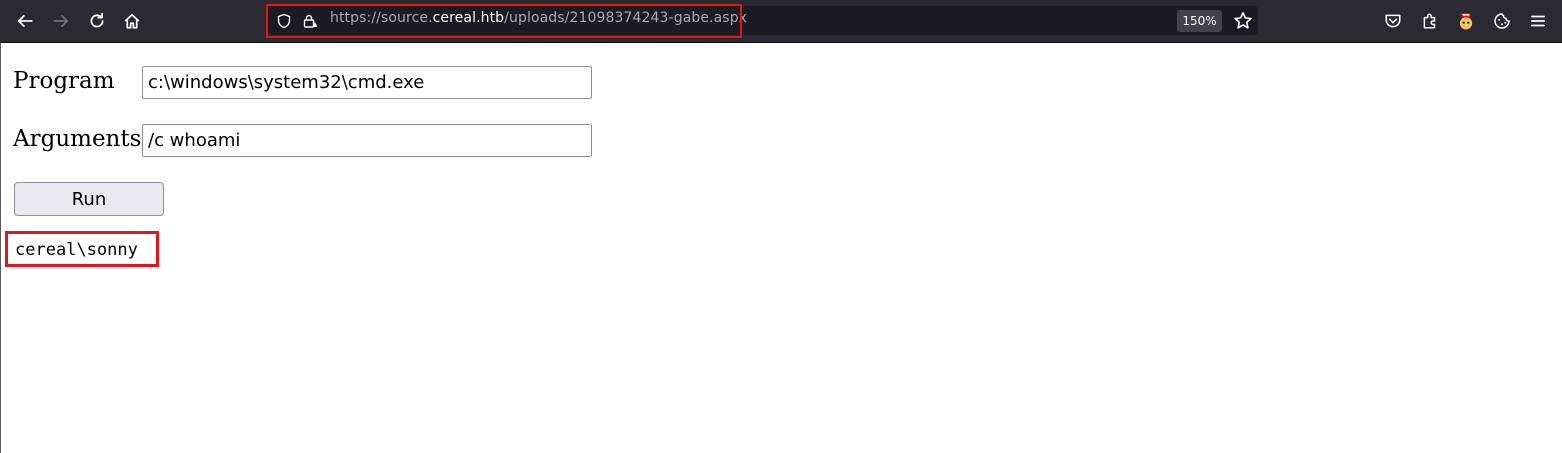  I want to click on extensions-icon, so click(1430, 21).